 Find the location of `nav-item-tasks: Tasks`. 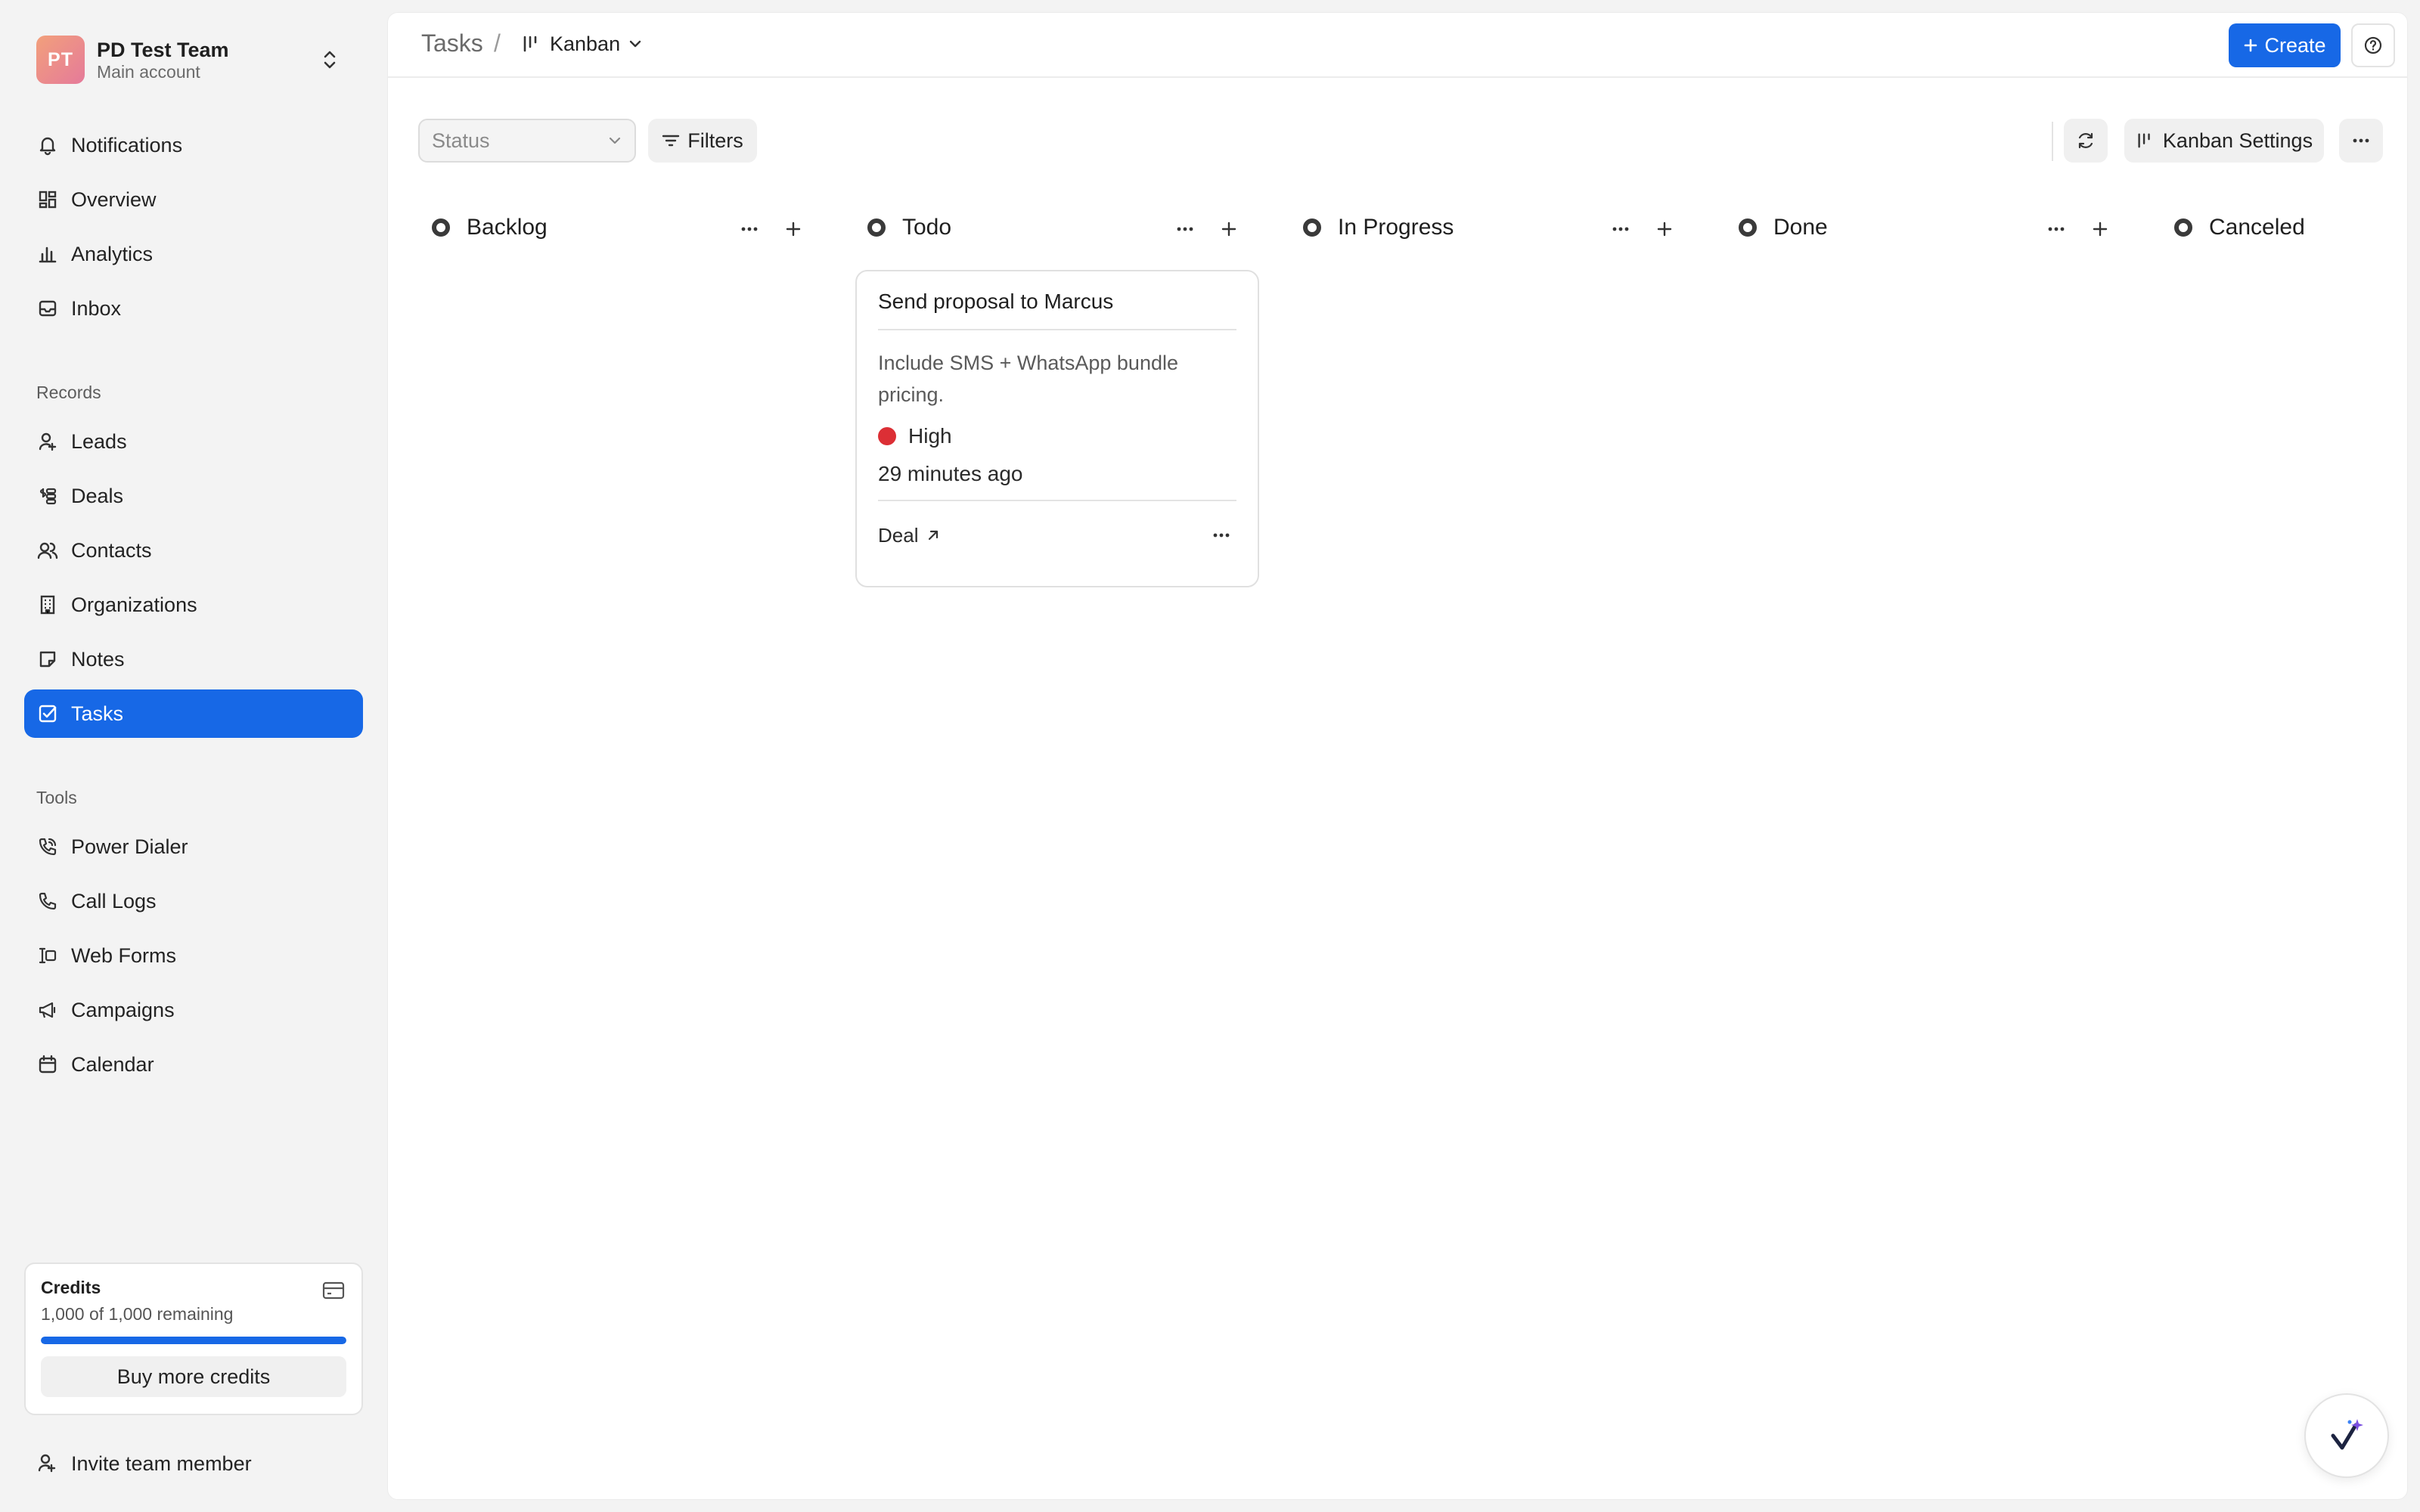

nav-item-tasks: Tasks is located at coordinates (193, 713).